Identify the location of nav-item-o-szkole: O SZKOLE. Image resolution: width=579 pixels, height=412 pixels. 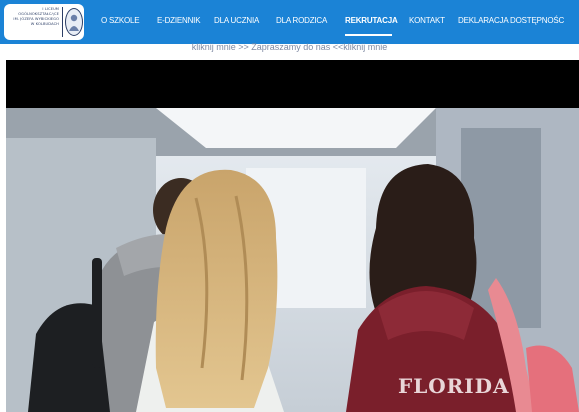
(120, 21).